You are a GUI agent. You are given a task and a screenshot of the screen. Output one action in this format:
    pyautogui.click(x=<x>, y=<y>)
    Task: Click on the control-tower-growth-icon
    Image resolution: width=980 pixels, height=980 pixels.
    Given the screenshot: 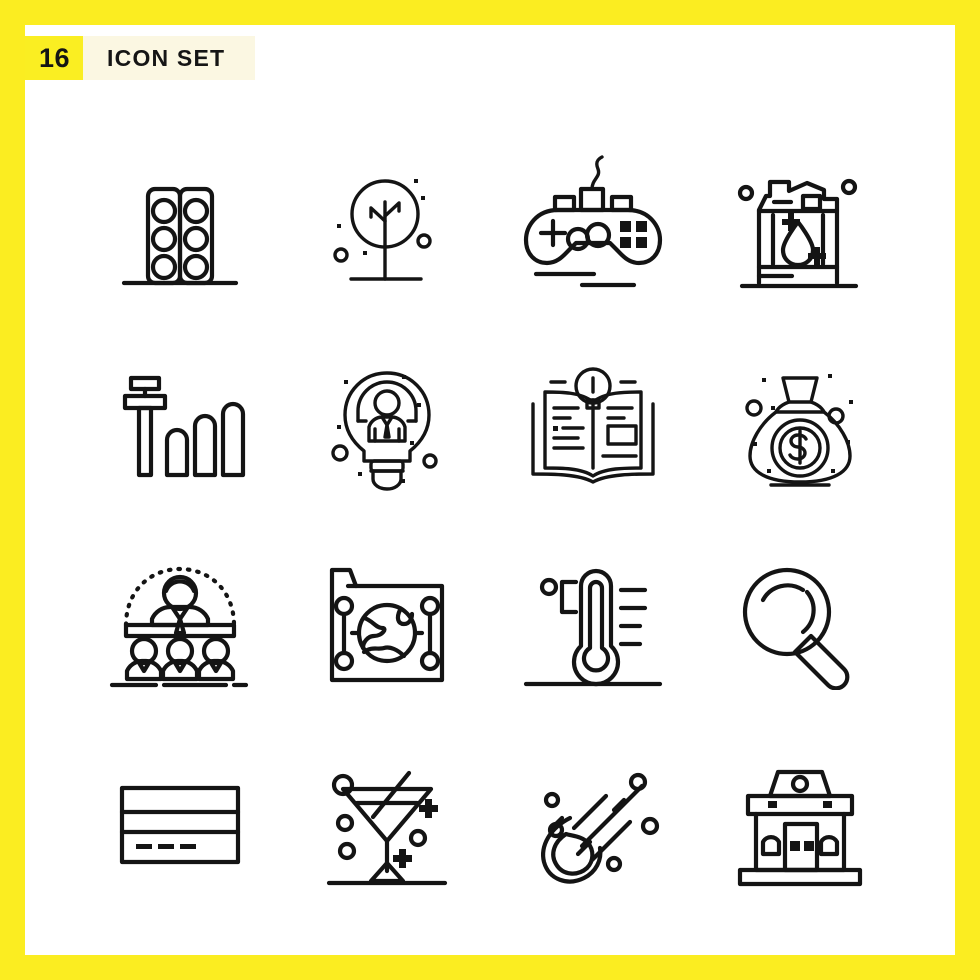 What is the action you would take?
    pyautogui.click(x=180, y=425)
    